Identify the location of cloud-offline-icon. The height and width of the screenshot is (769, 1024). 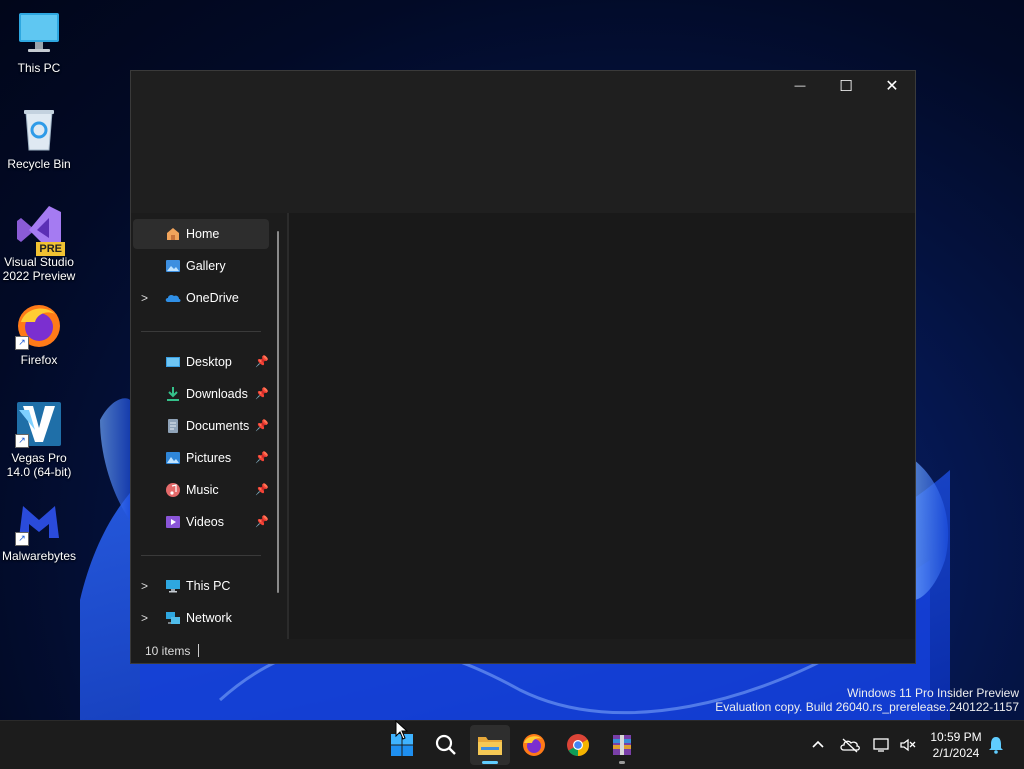
(850, 745).